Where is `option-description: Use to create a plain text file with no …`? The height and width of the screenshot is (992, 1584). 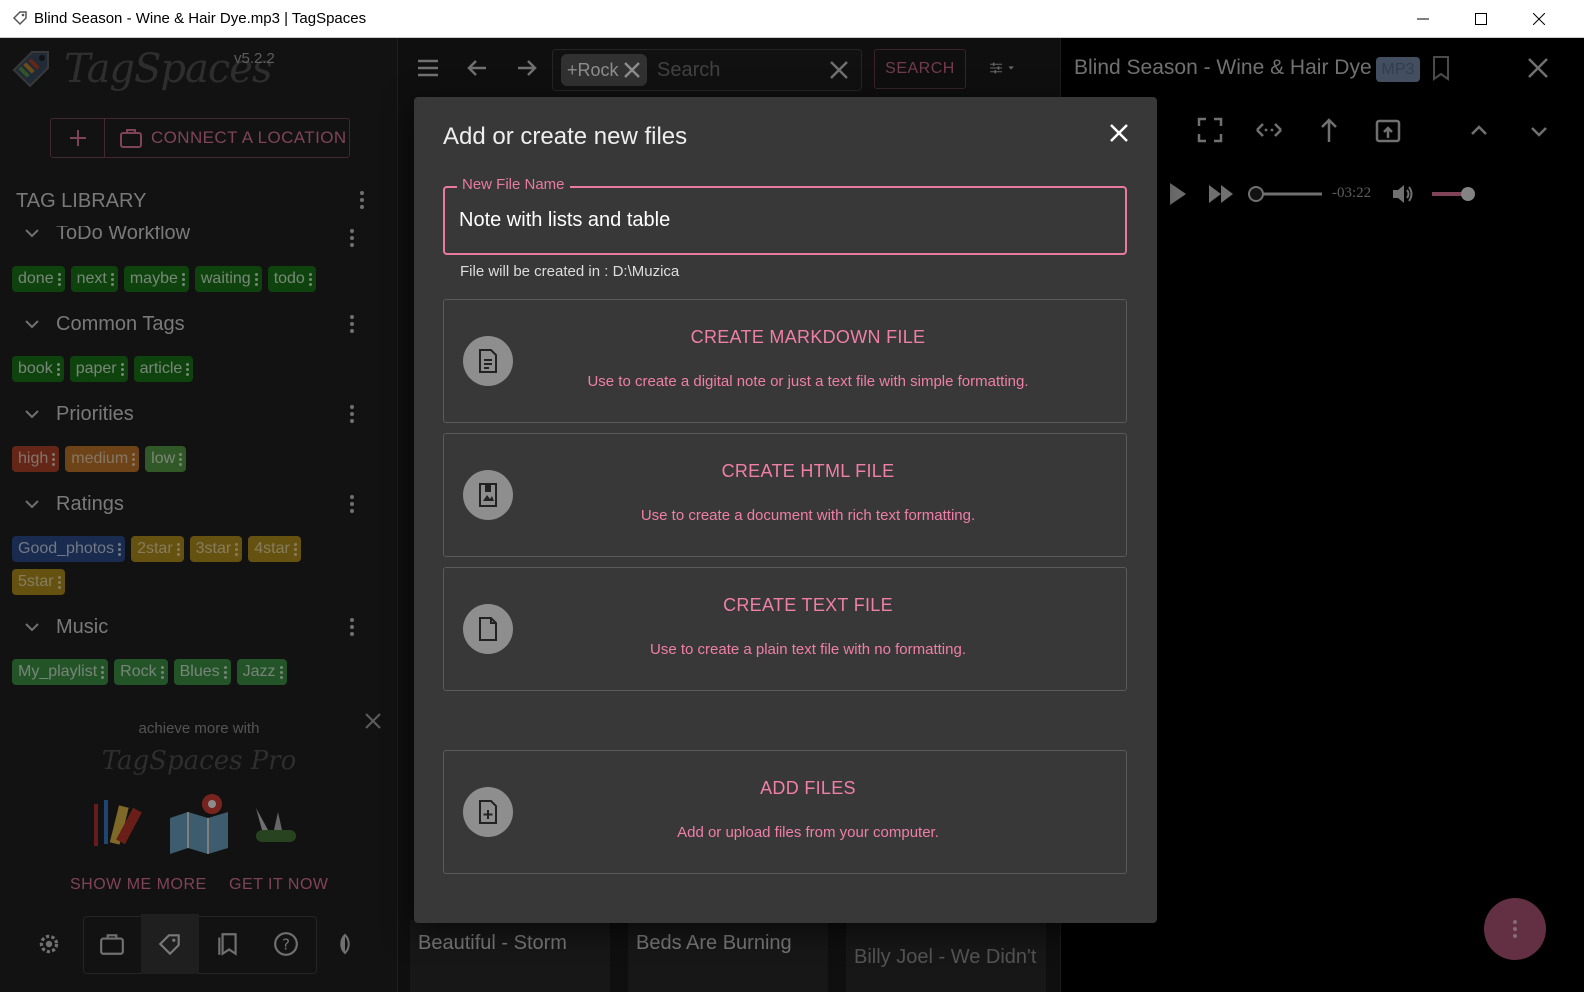 option-description: Use to create a plain text file with no … is located at coordinates (808, 649).